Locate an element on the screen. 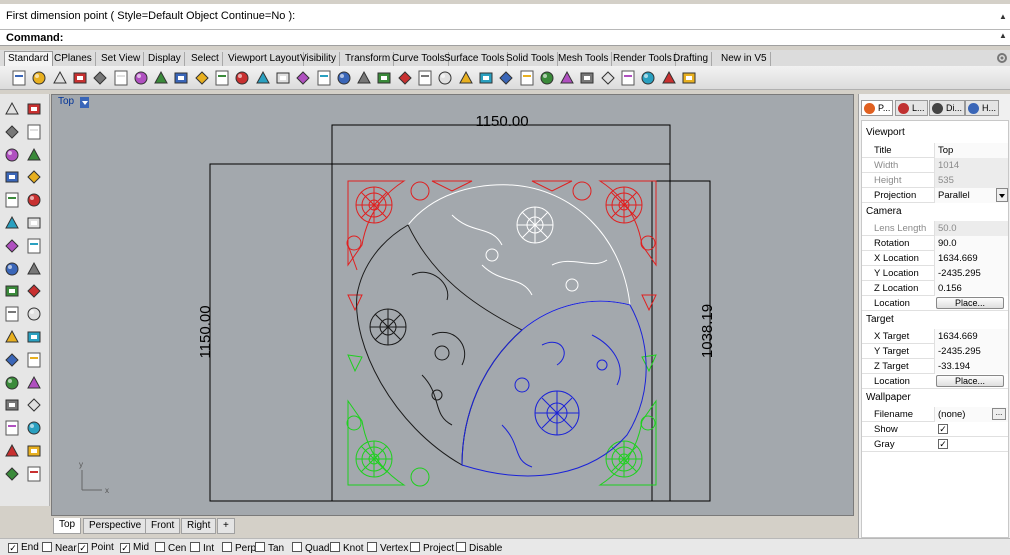  light-icon is located at coordinates (466, 78).